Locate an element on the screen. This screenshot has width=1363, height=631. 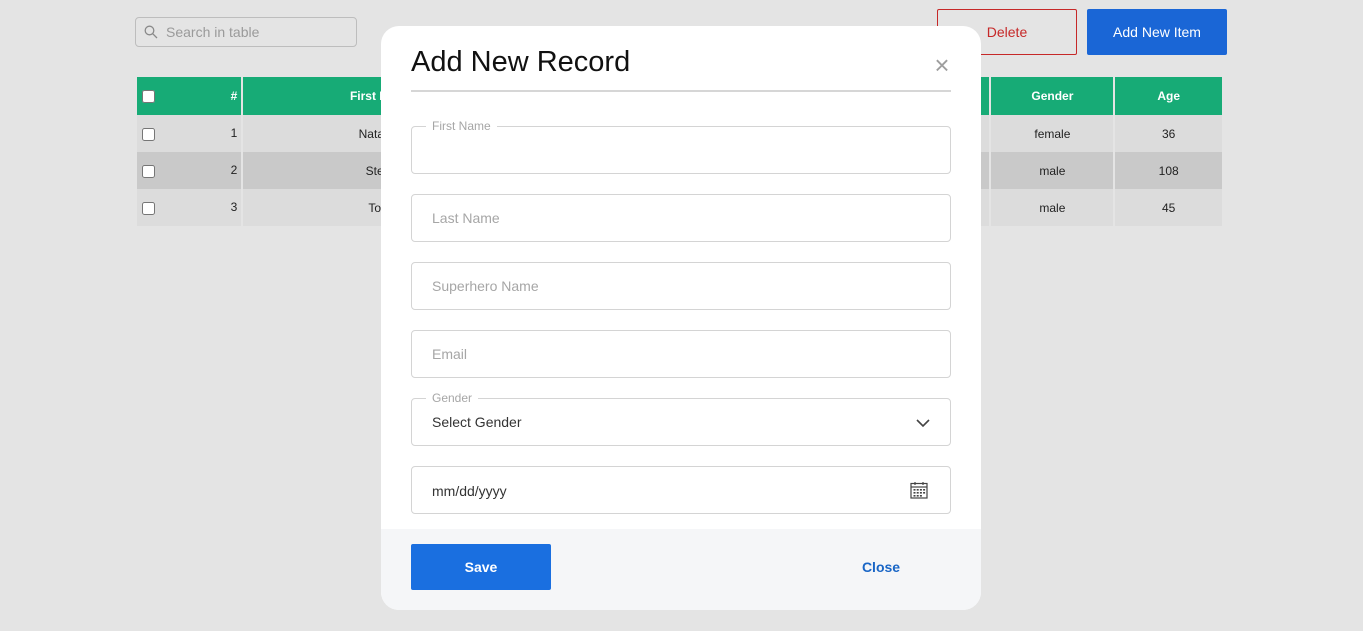
search-icon is located at coordinates (151, 32).